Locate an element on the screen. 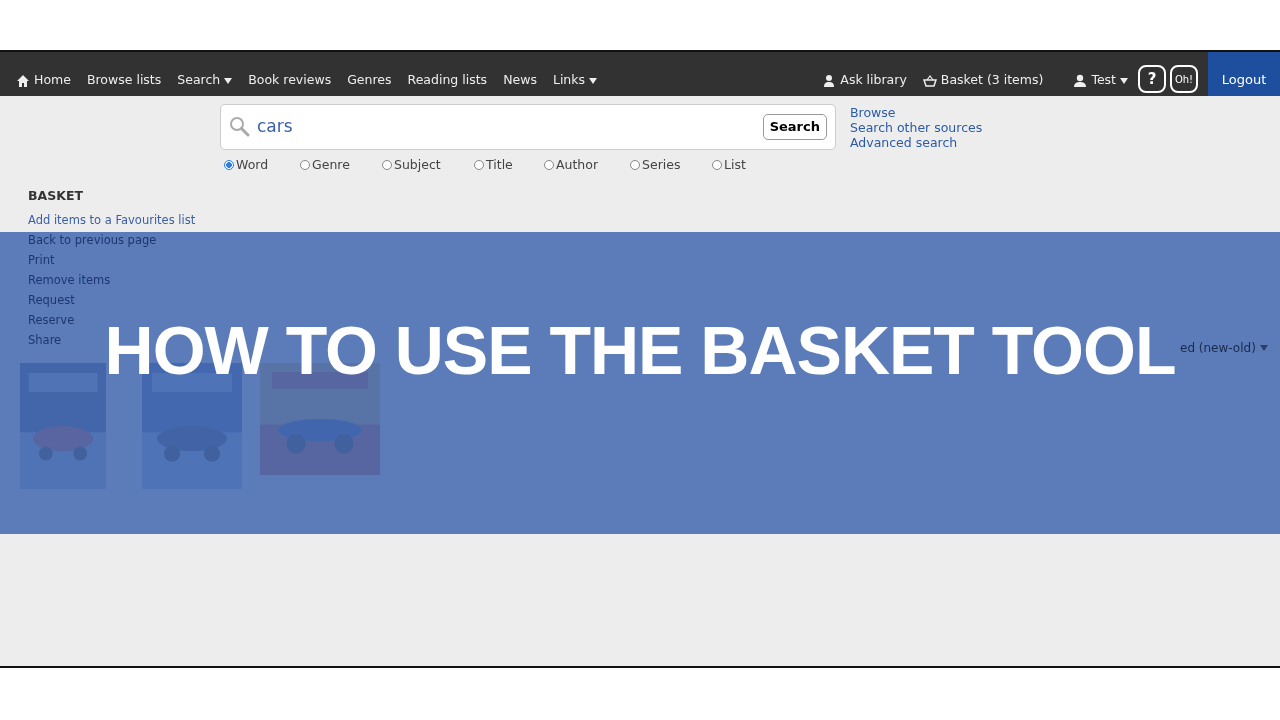  search-icon is located at coordinates (240, 127).